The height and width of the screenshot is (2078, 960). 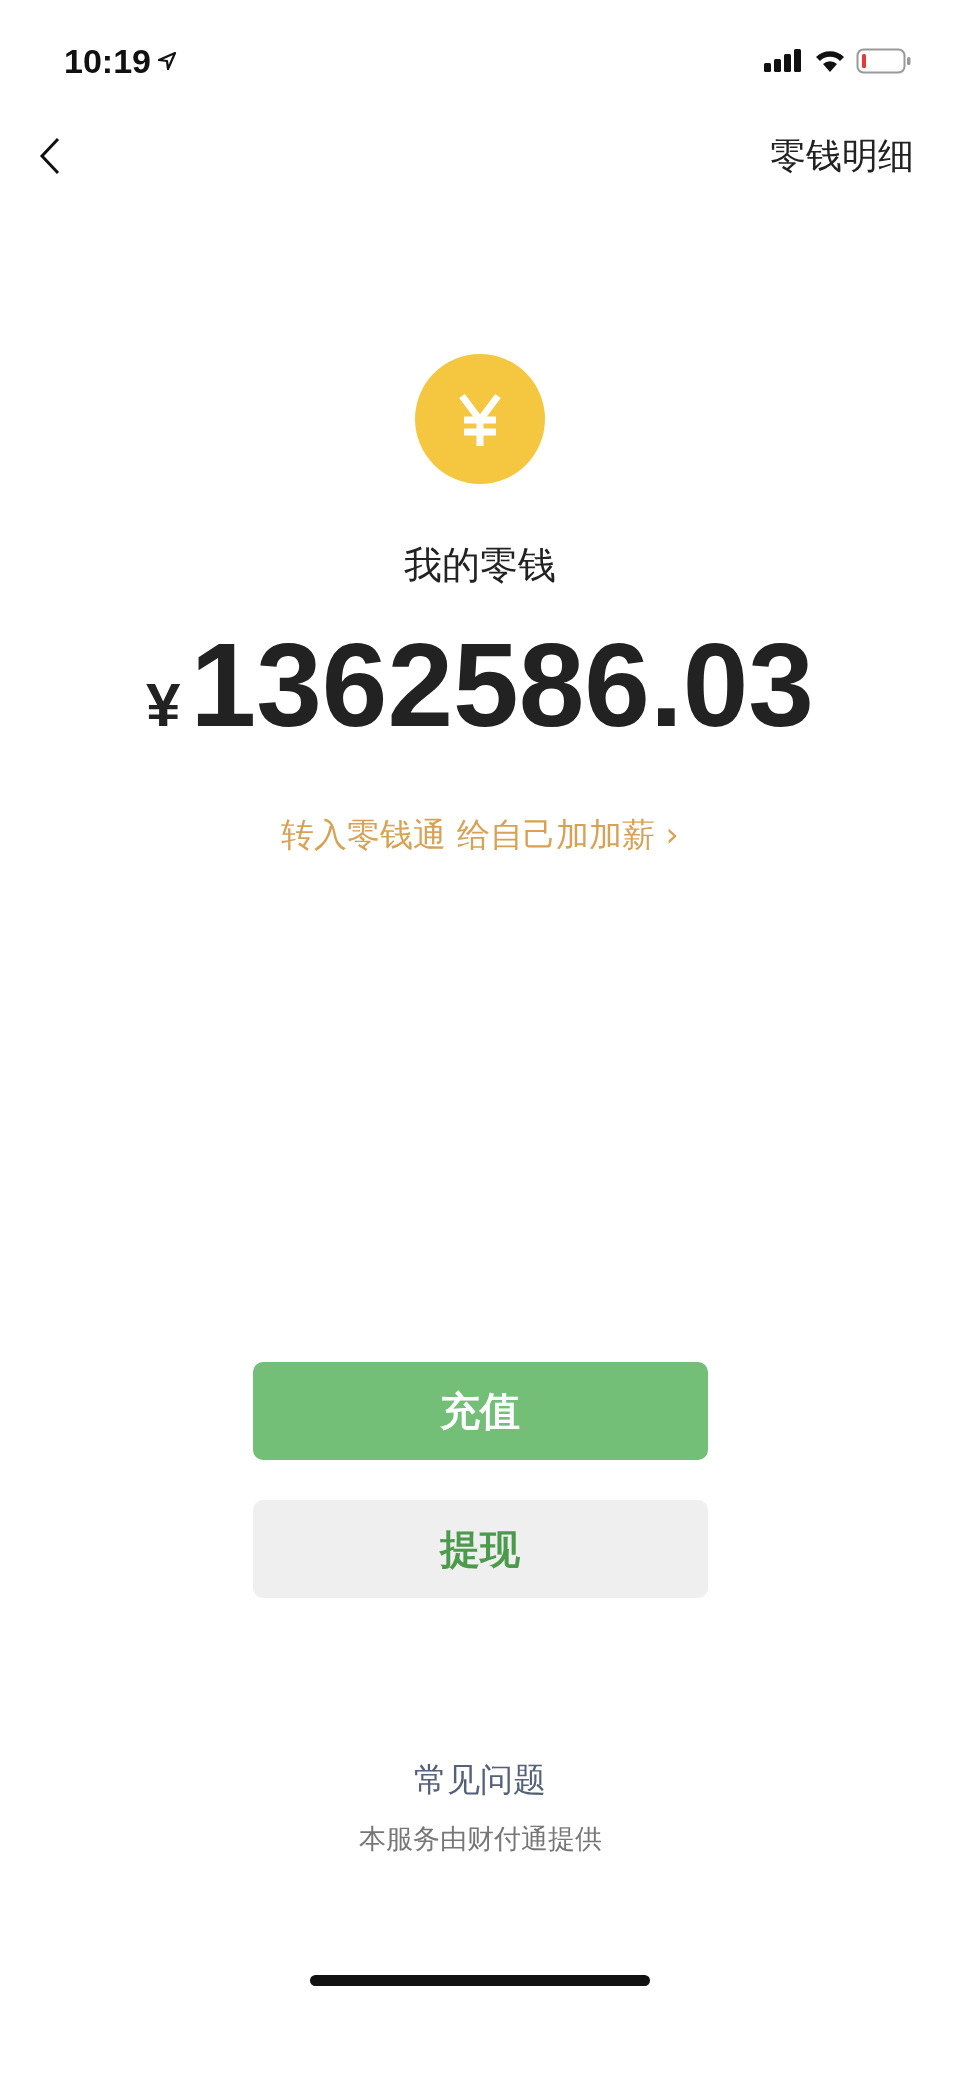 What do you see at coordinates (480, 835) in the screenshot?
I see `promo-link: 转入零钱通 给自己加加薪 ›` at bounding box center [480, 835].